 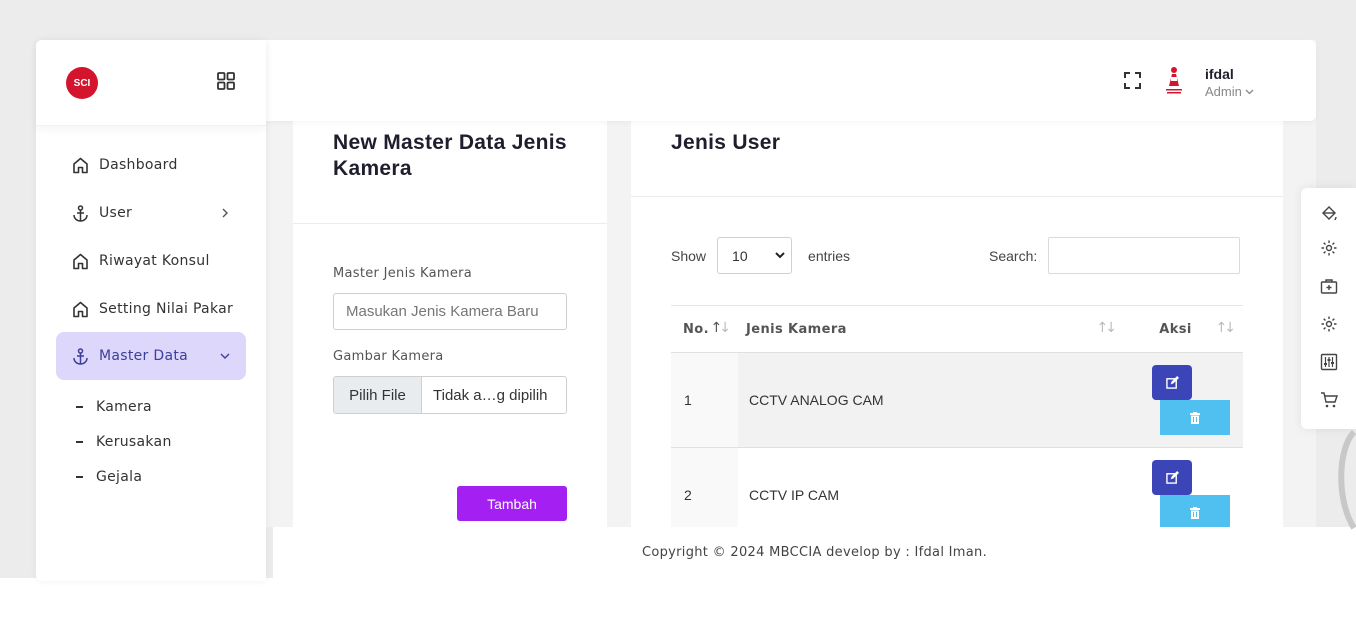 I want to click on table-row: 2 CCTV IP CAM, so click(x=957, y=487).